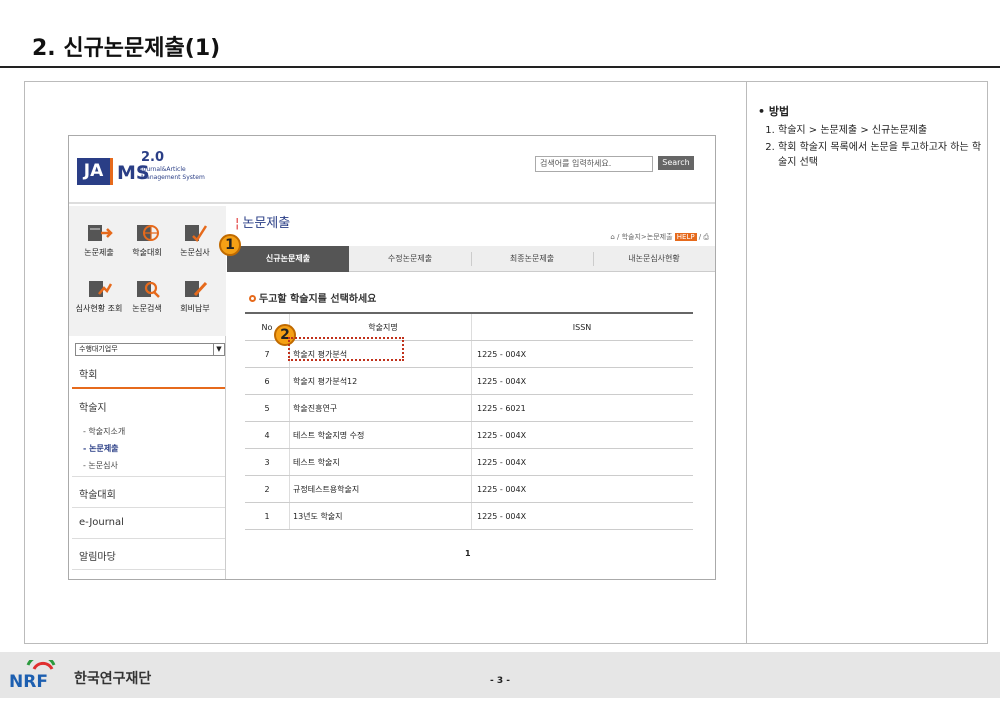 The image size is (1000, 707). Describe the element at coordinates (99, 308) in the screenshot. I see `quick-label: 심사현황 조회` at that location.